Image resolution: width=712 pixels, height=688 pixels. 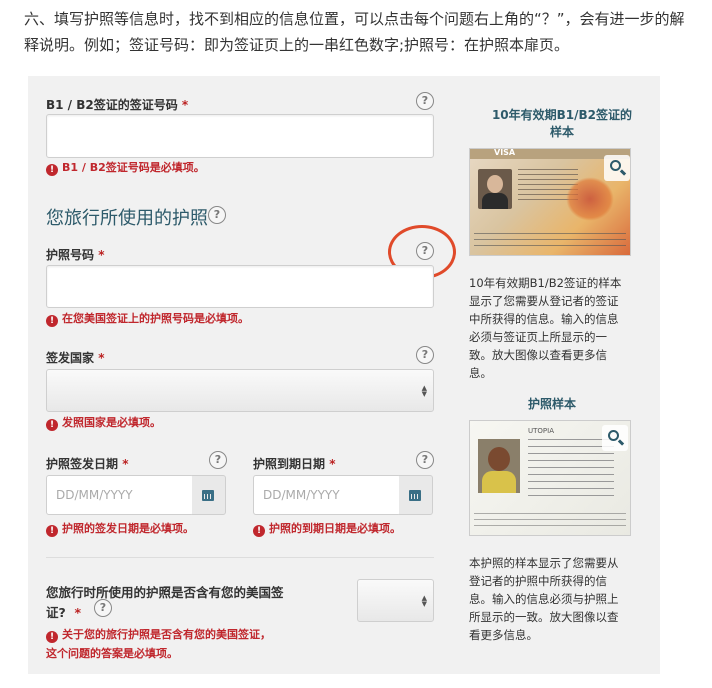 I want to click on passport-zoom-button, so click(x=615, y=438).